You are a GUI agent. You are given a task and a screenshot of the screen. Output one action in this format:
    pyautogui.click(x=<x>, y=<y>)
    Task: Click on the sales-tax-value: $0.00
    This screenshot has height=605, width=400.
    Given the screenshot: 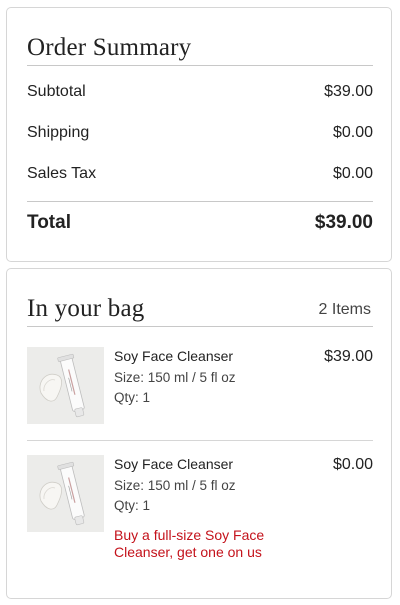 What is the action you would take?
    pyautogui.click(x=352, y=173)
    